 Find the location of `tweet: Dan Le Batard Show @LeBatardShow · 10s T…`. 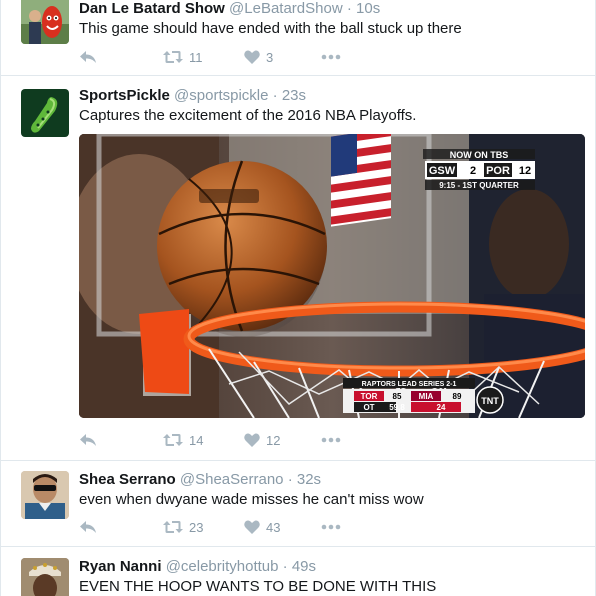

tweet: Dan Le Batard Show @LeBatardShow · 10s T… is located at coordinates (298, 38).